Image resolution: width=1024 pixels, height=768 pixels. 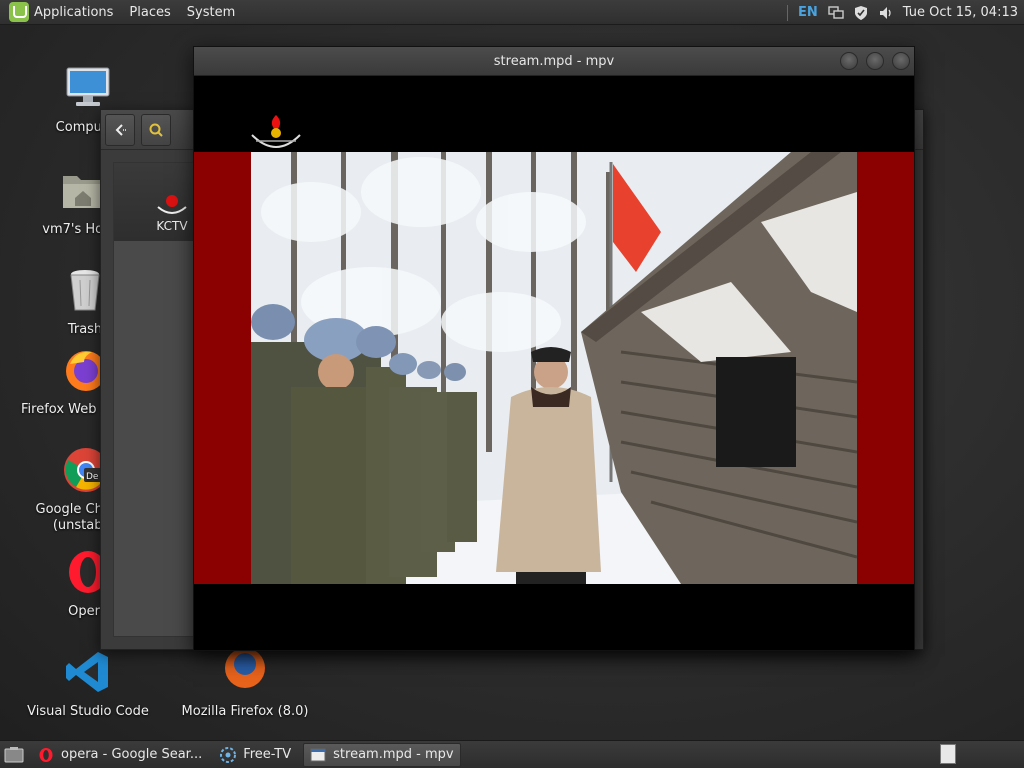 I want to click on arrow-left-icon, so click(x=120, y=129).